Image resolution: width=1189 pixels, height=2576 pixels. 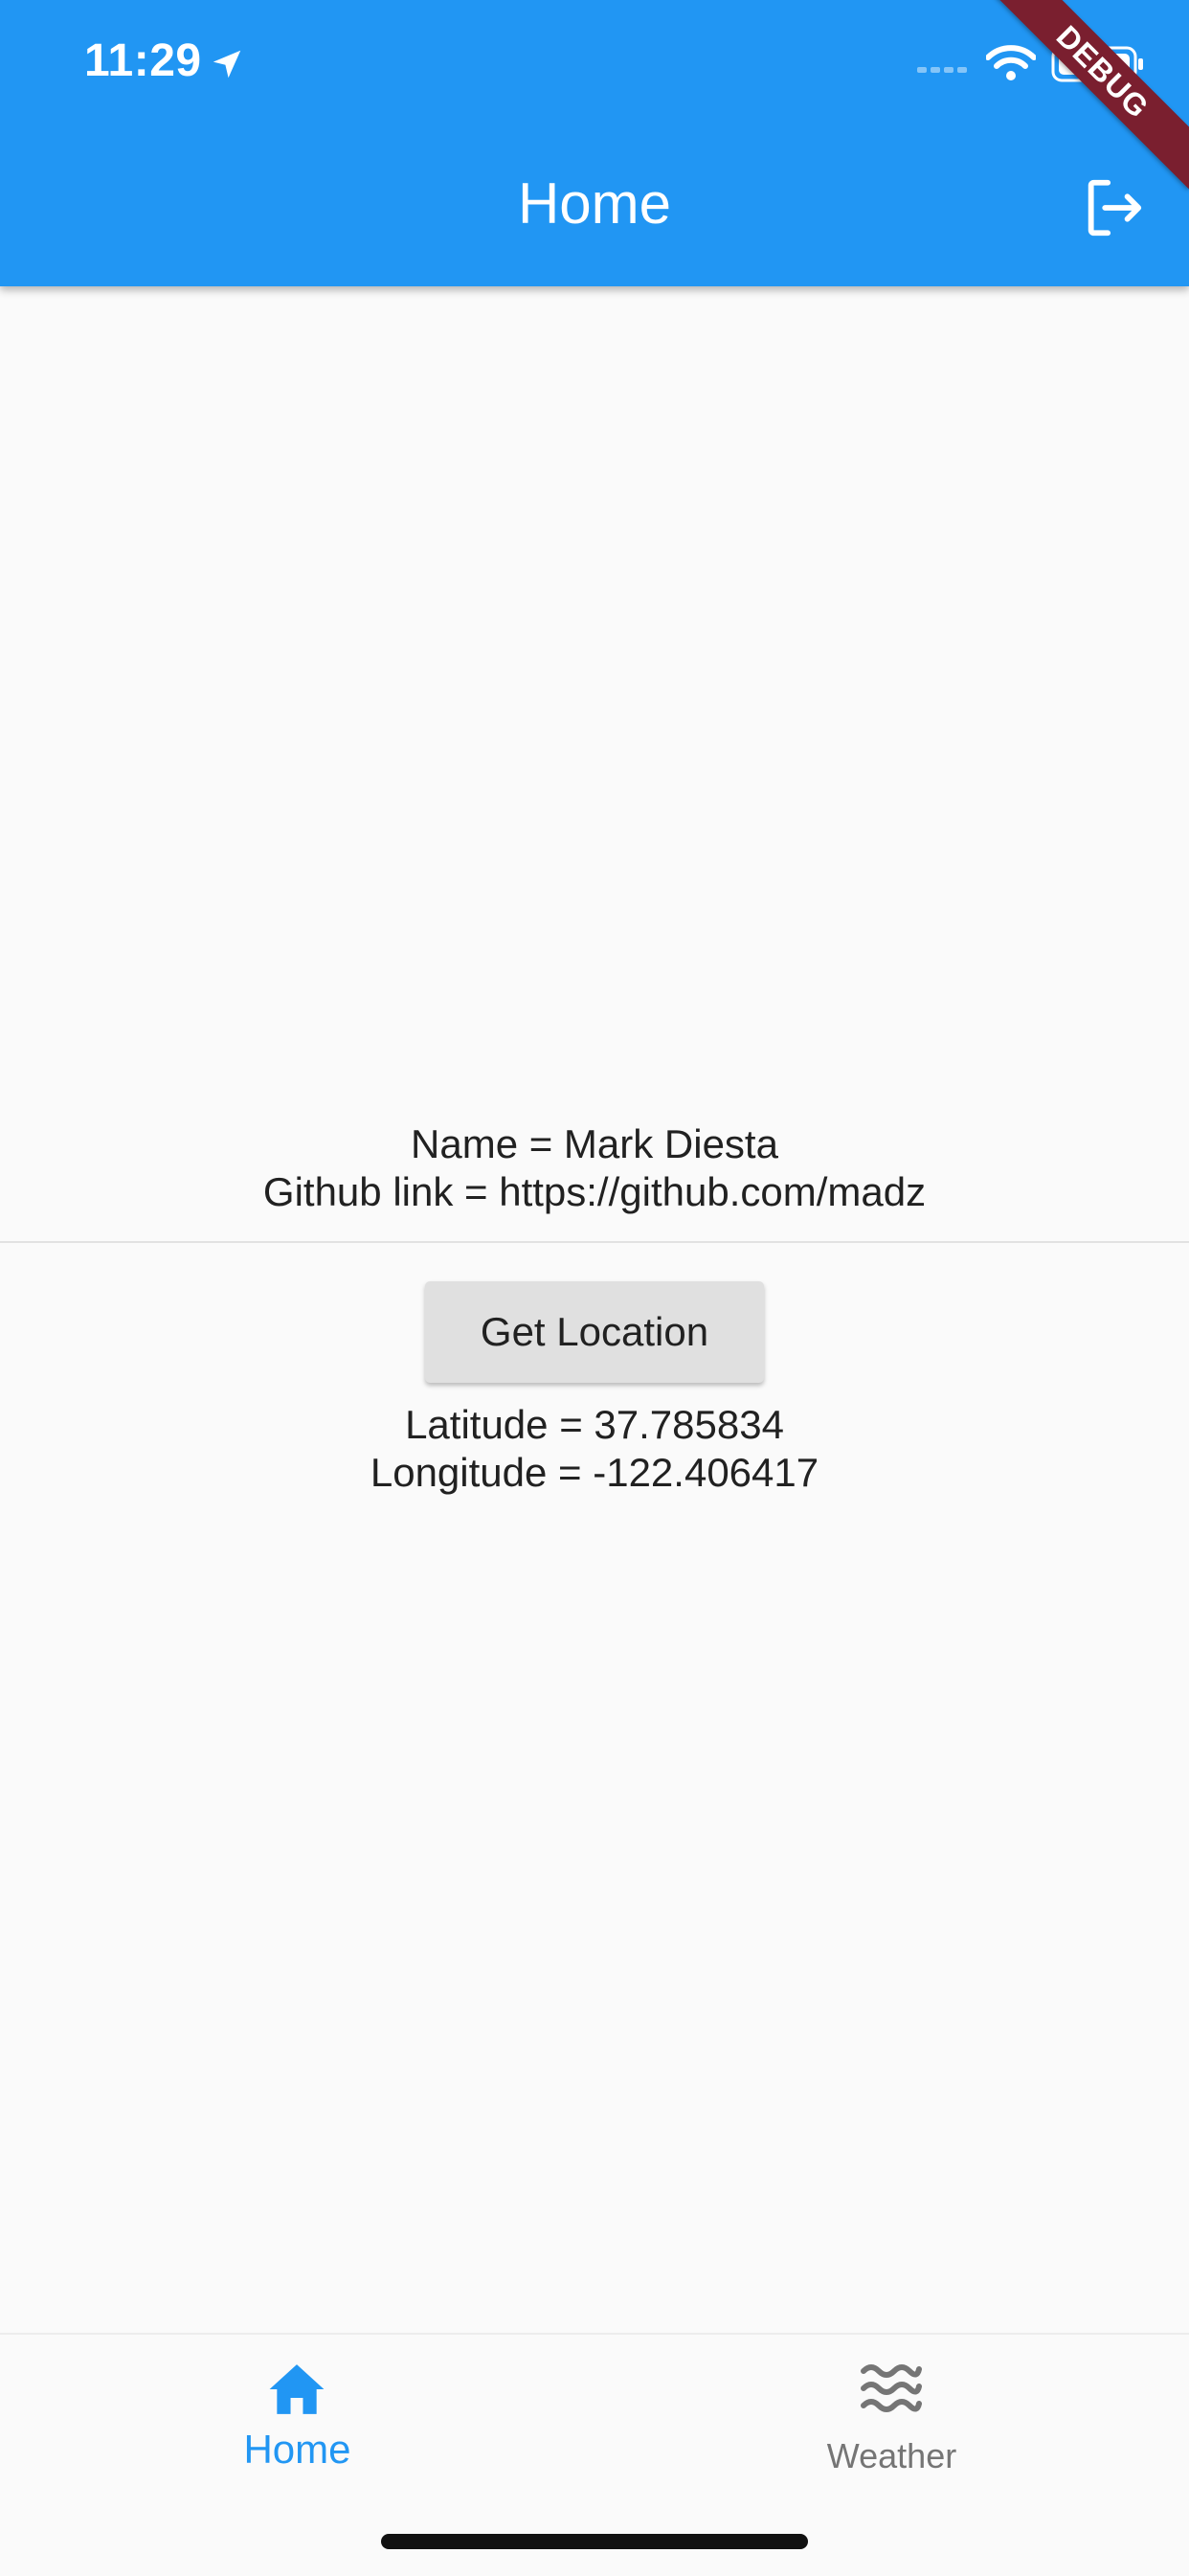 I want to click on debug-banner: DEBUG, so click(x=1087, y=95).